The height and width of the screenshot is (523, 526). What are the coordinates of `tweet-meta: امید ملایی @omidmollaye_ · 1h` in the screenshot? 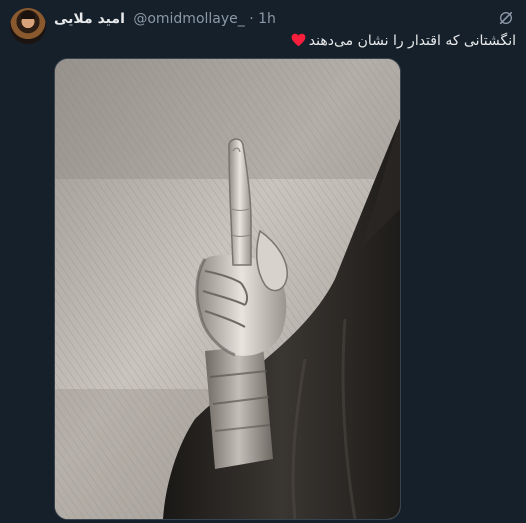 It's located at (165, 19).